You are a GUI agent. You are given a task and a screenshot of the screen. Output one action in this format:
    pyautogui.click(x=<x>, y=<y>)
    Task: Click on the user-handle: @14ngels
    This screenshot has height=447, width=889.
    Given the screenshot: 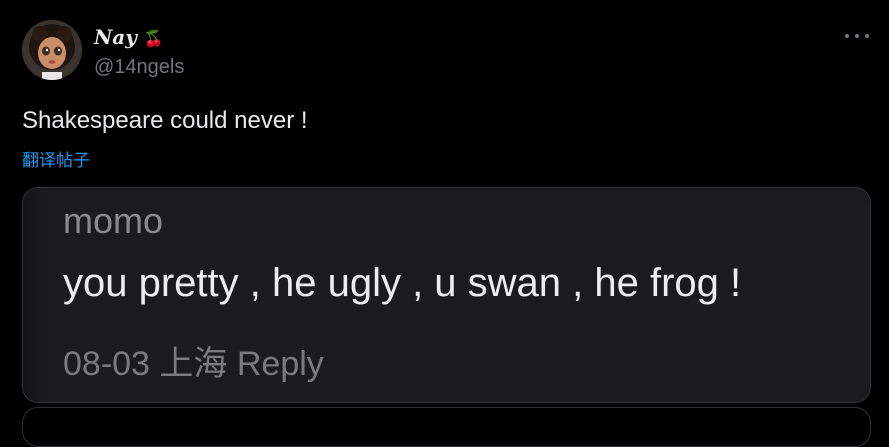 What is the action you would take?
    pyautogui.click(x=139, y=67)
    